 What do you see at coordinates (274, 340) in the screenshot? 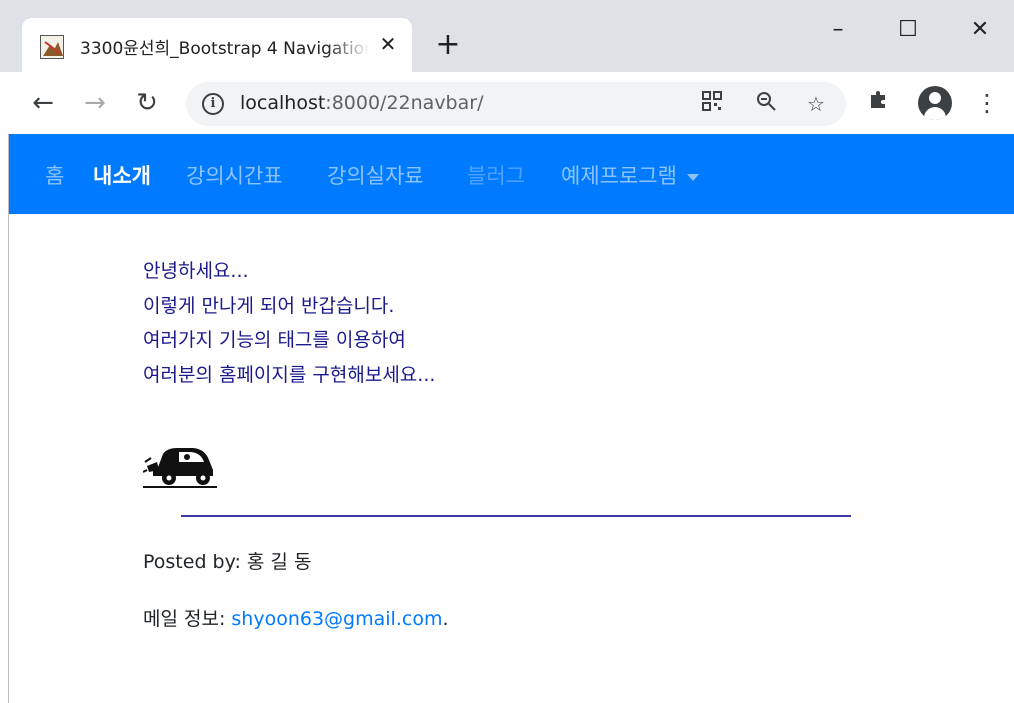
I see `greeting-line: 여러가지 기능의 태그를 이용하여` at bounding box center [274, 340].